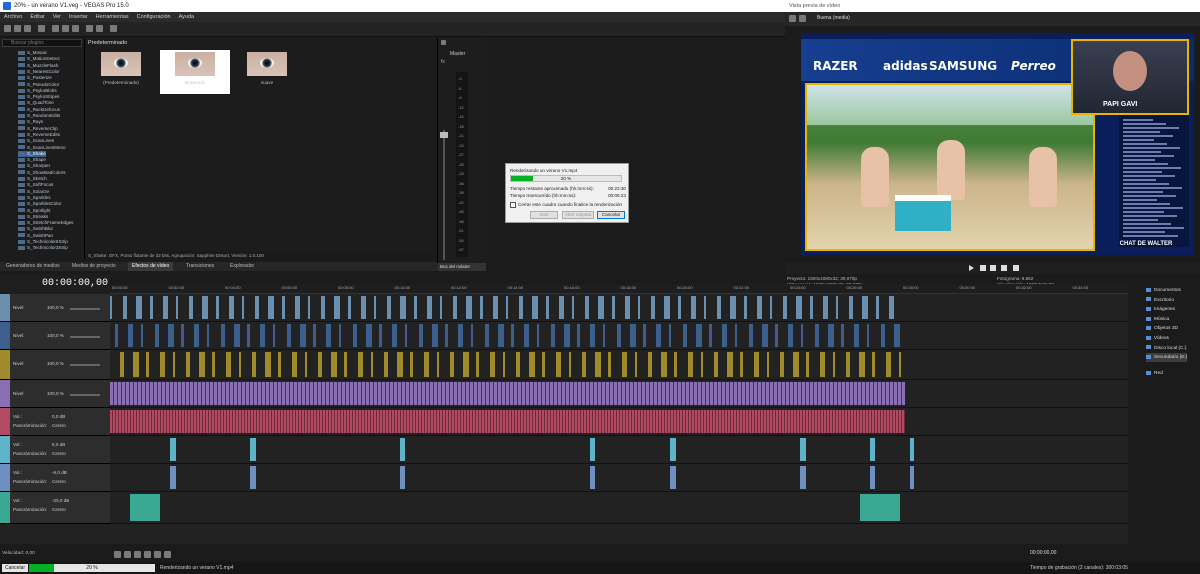 The width and height of the screenshot is (1200, 574). I want to click on menu-herramientas: Herramientas, so click(112, 17).